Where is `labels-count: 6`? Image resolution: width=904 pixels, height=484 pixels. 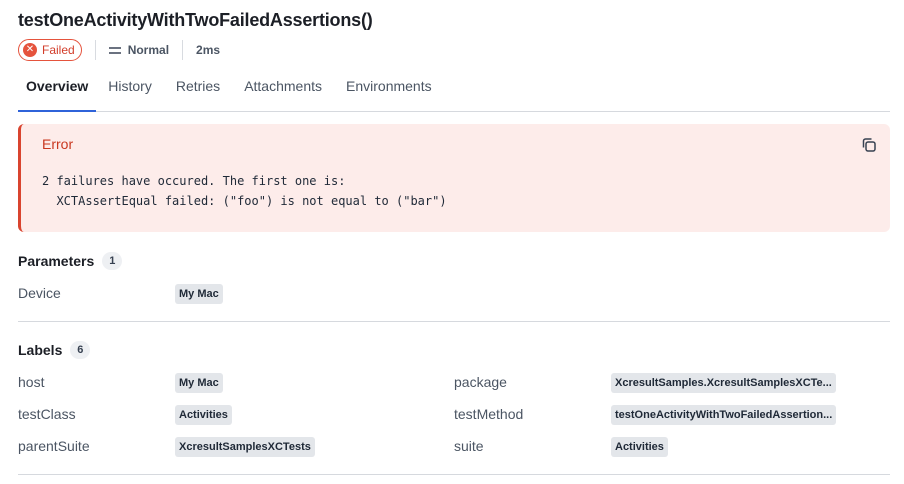 labels-count: 6 is located at coordinates (80, 350).